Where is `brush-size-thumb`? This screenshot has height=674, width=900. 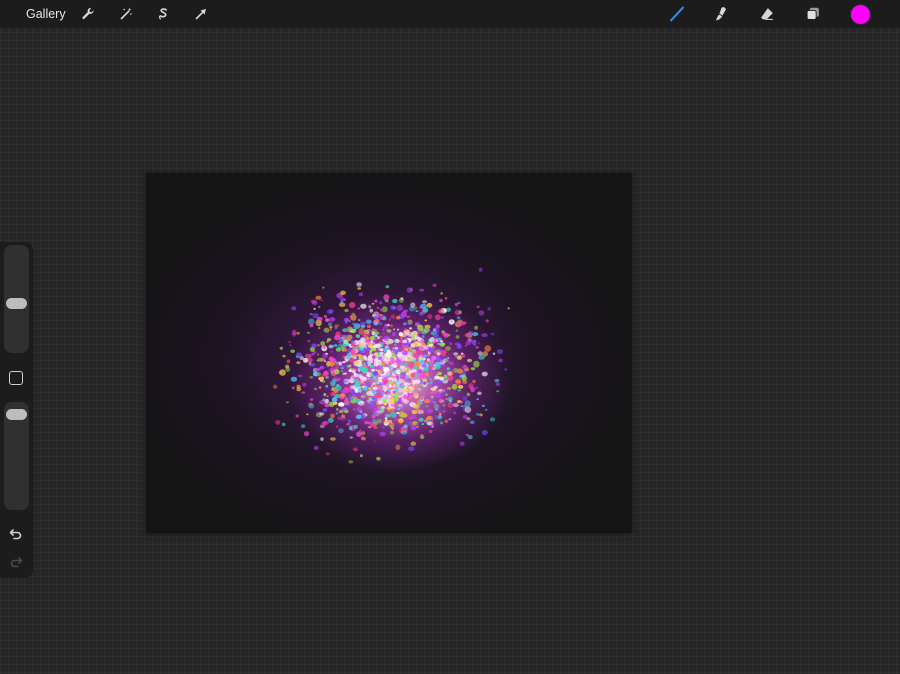
brush-size-thumb is located at coordinates (16, 304).